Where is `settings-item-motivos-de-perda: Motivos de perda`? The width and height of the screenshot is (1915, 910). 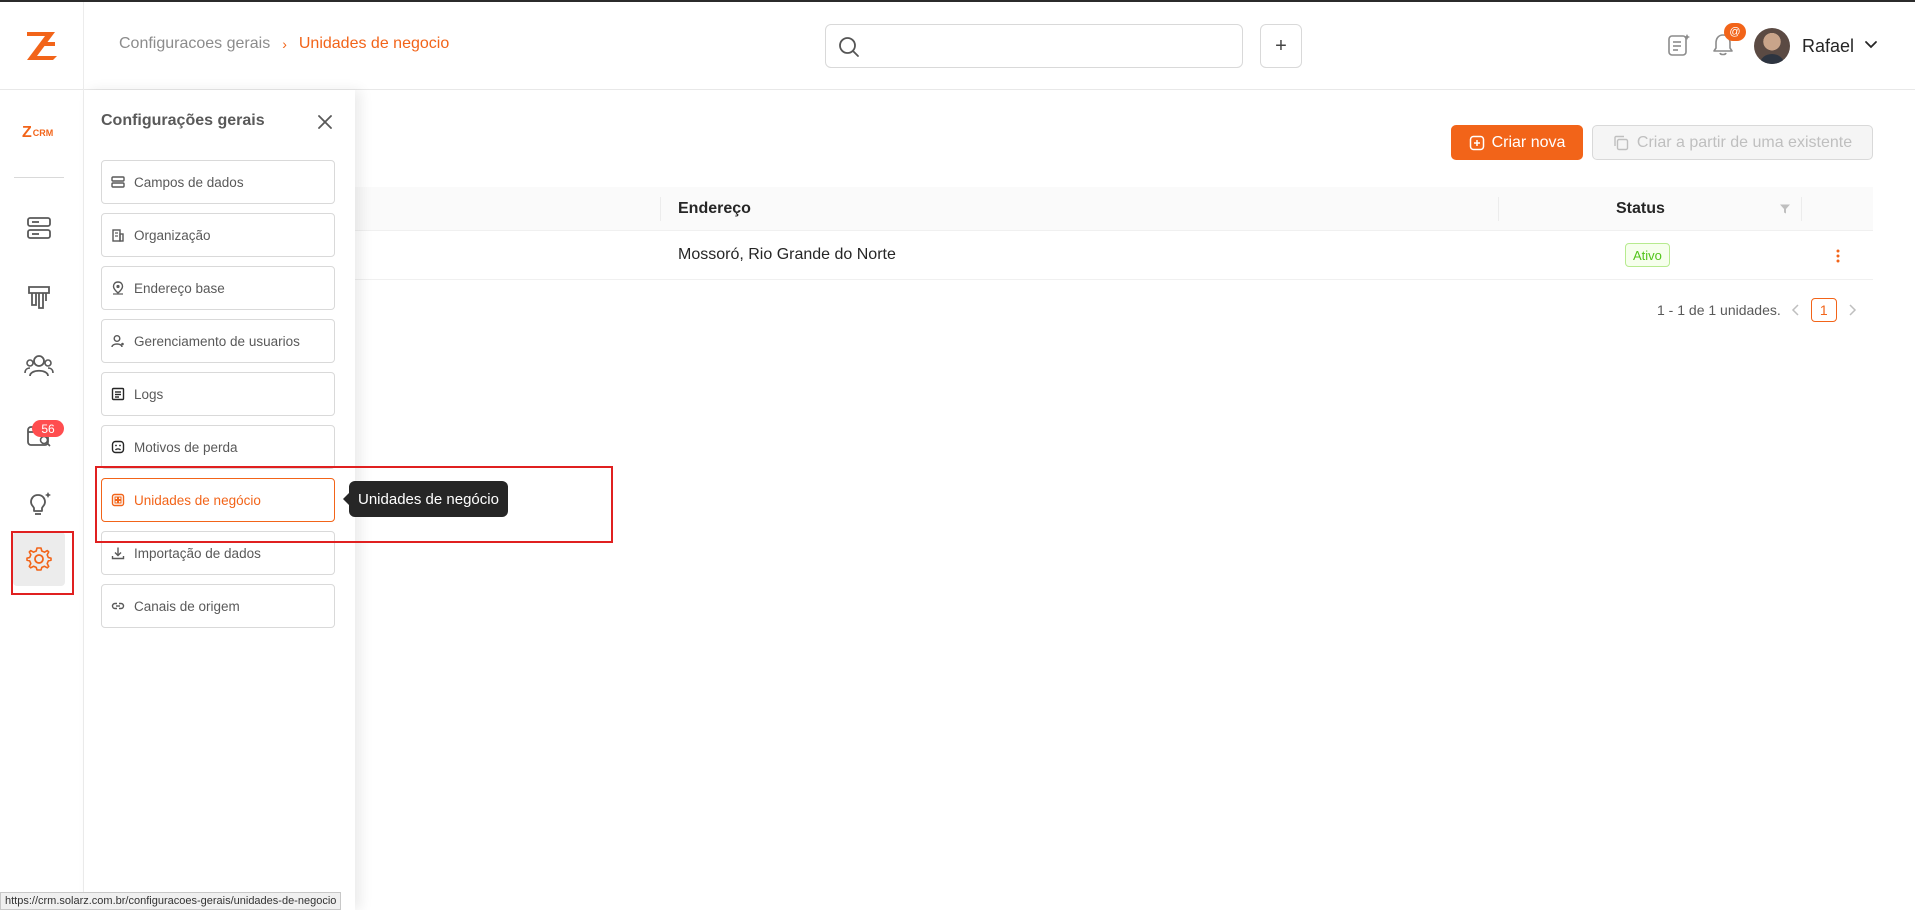 settings-item-motivos-de-perda: Motivos de perda is located at coordinates (218, 447).